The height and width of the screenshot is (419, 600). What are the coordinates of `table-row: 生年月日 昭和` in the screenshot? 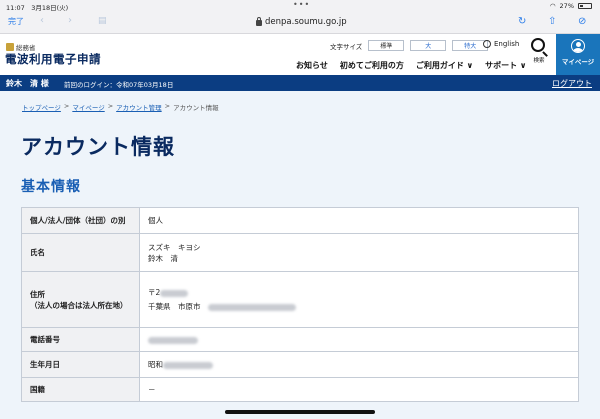 It's located at (300, 364).